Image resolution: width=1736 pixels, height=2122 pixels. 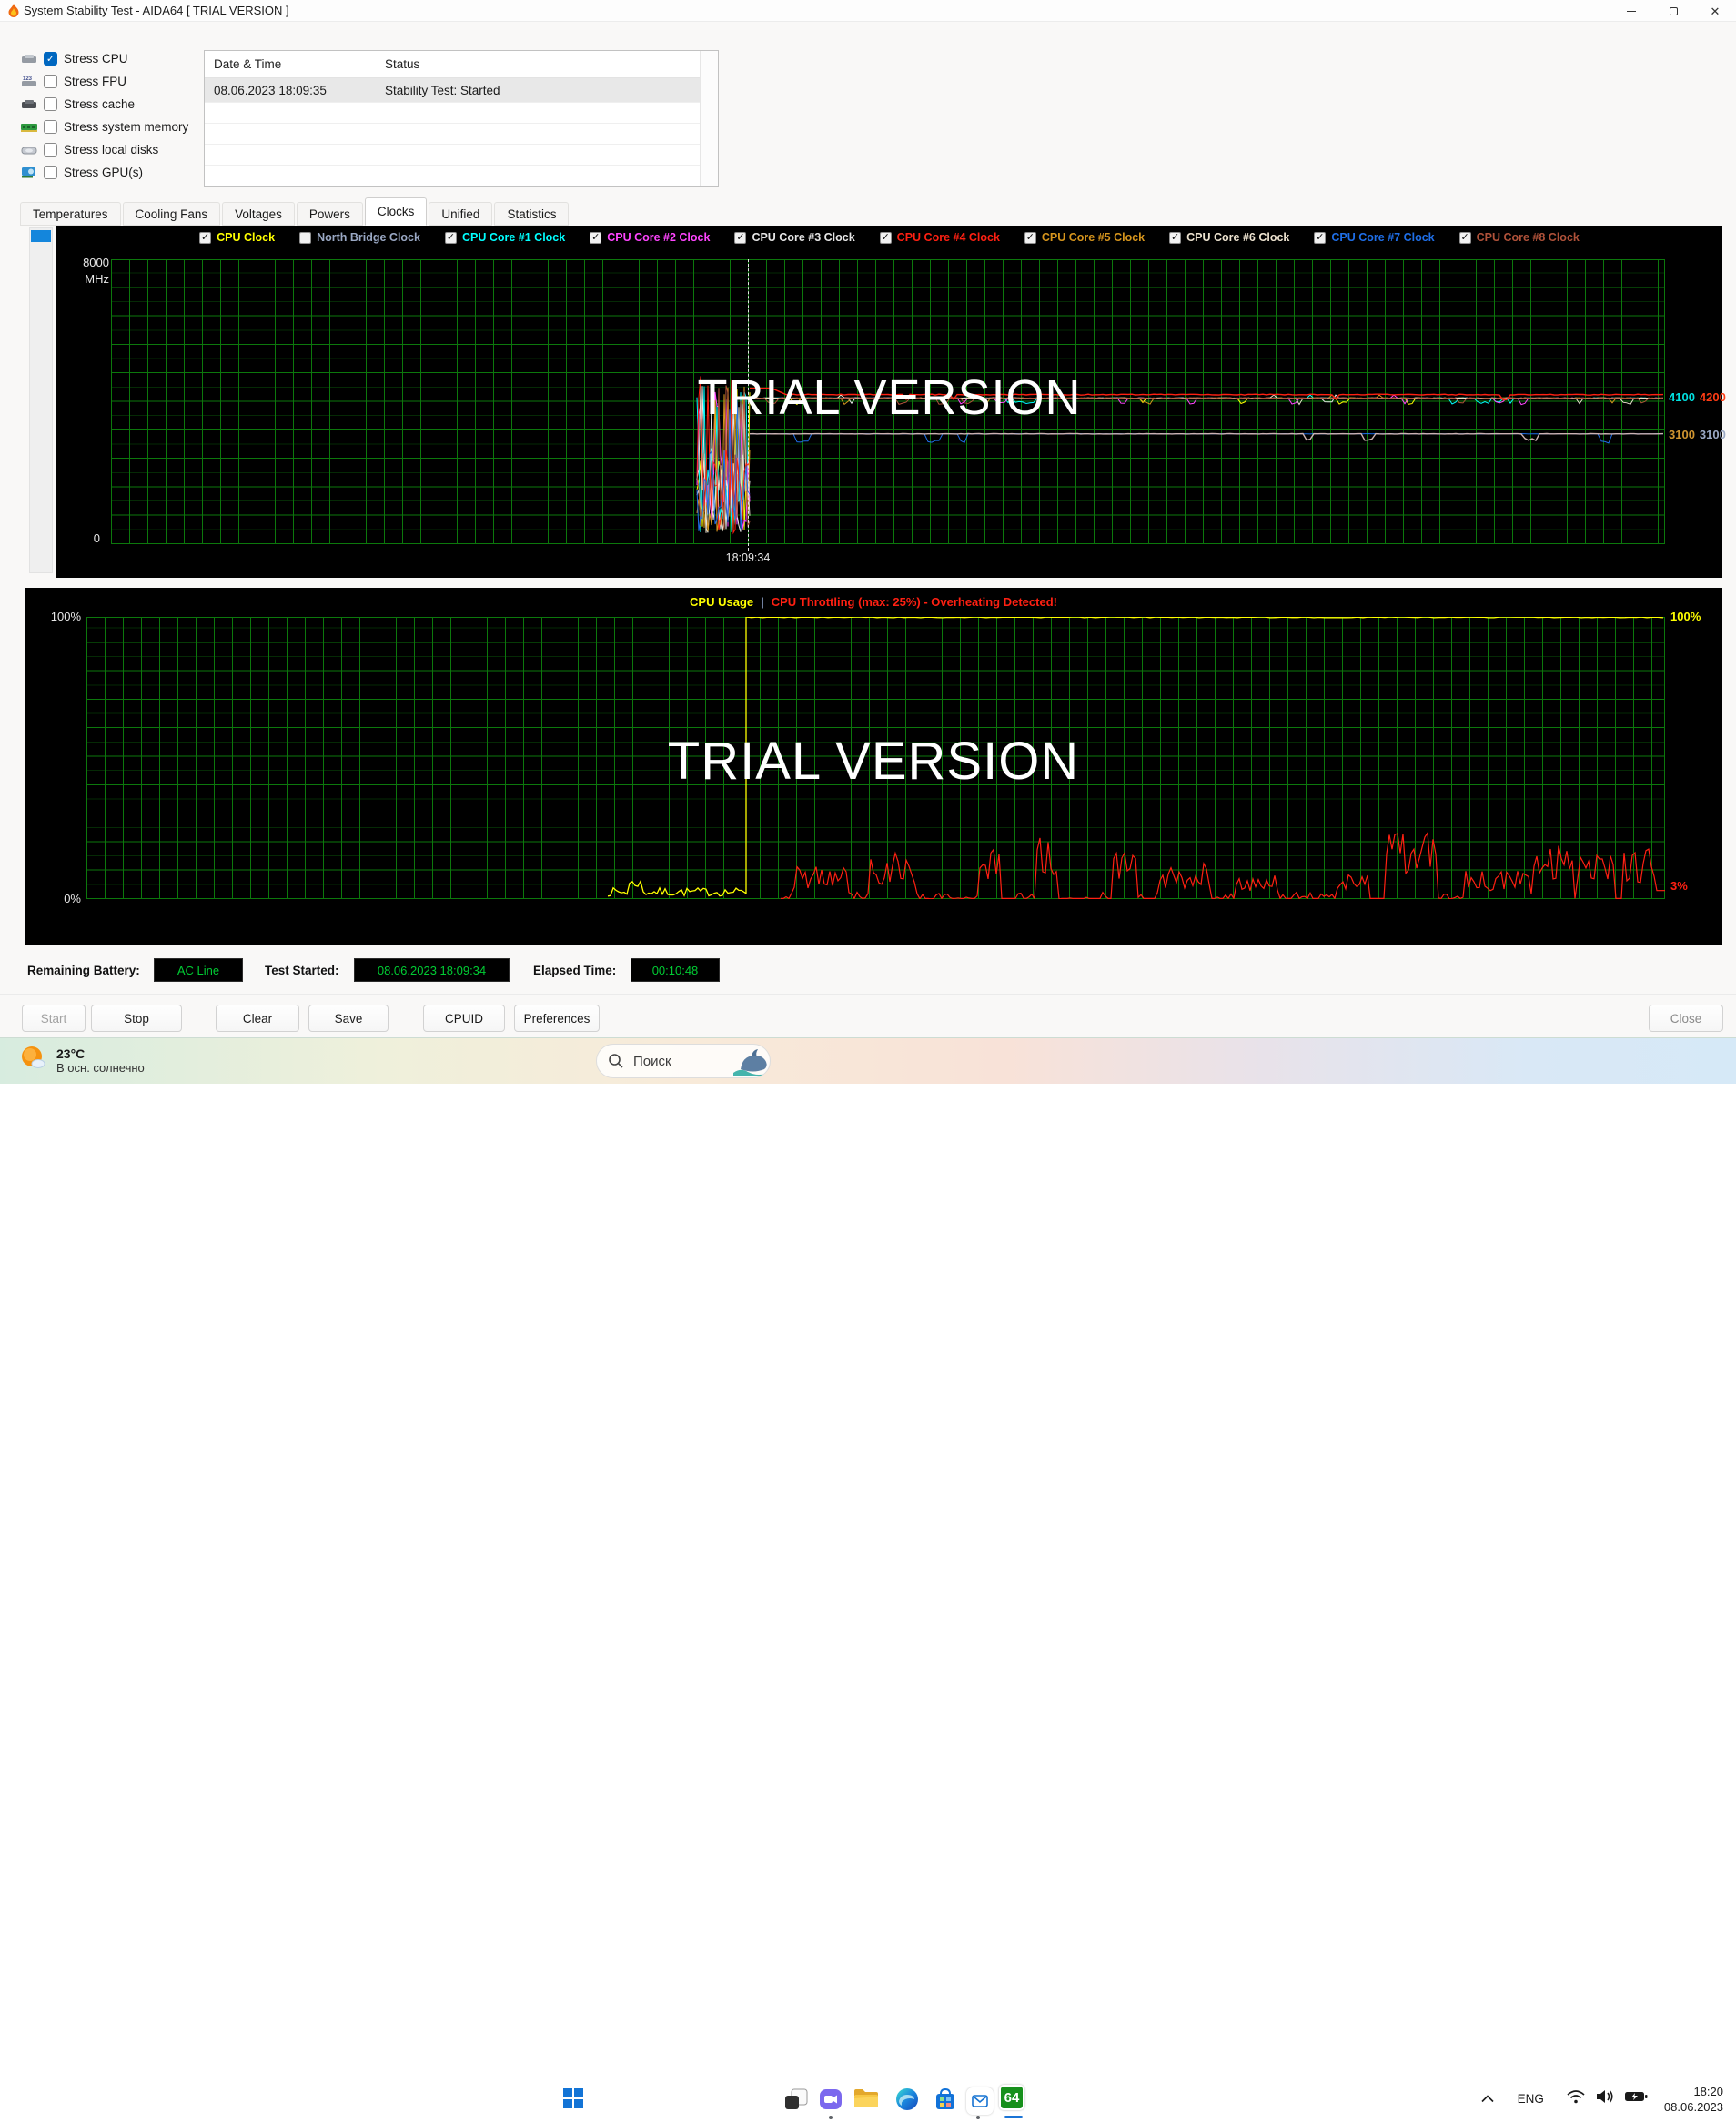 I want to click on tab-clocks: Clocks, so click(x=396, y=212).